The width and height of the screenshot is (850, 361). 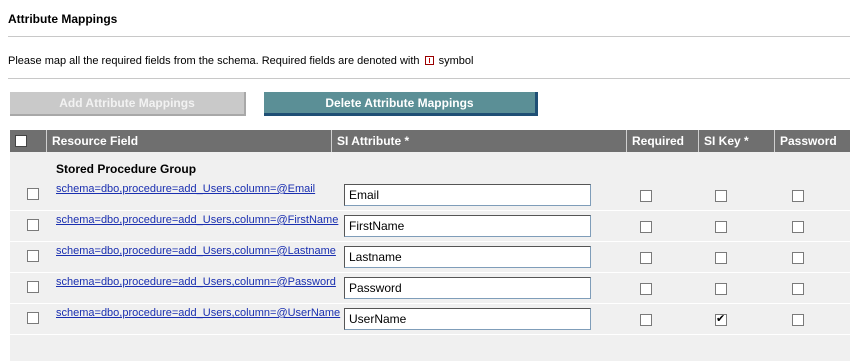 What do you see at coordinates (401, 104) in the screenshot?
I see `delete-attribute-mappings-button: Delete Attribute Mappings` at bounding box center [401, 104].